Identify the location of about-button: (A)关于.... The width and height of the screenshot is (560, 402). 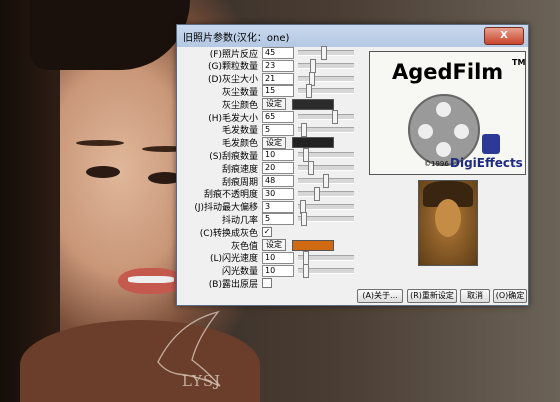
(380, 296).